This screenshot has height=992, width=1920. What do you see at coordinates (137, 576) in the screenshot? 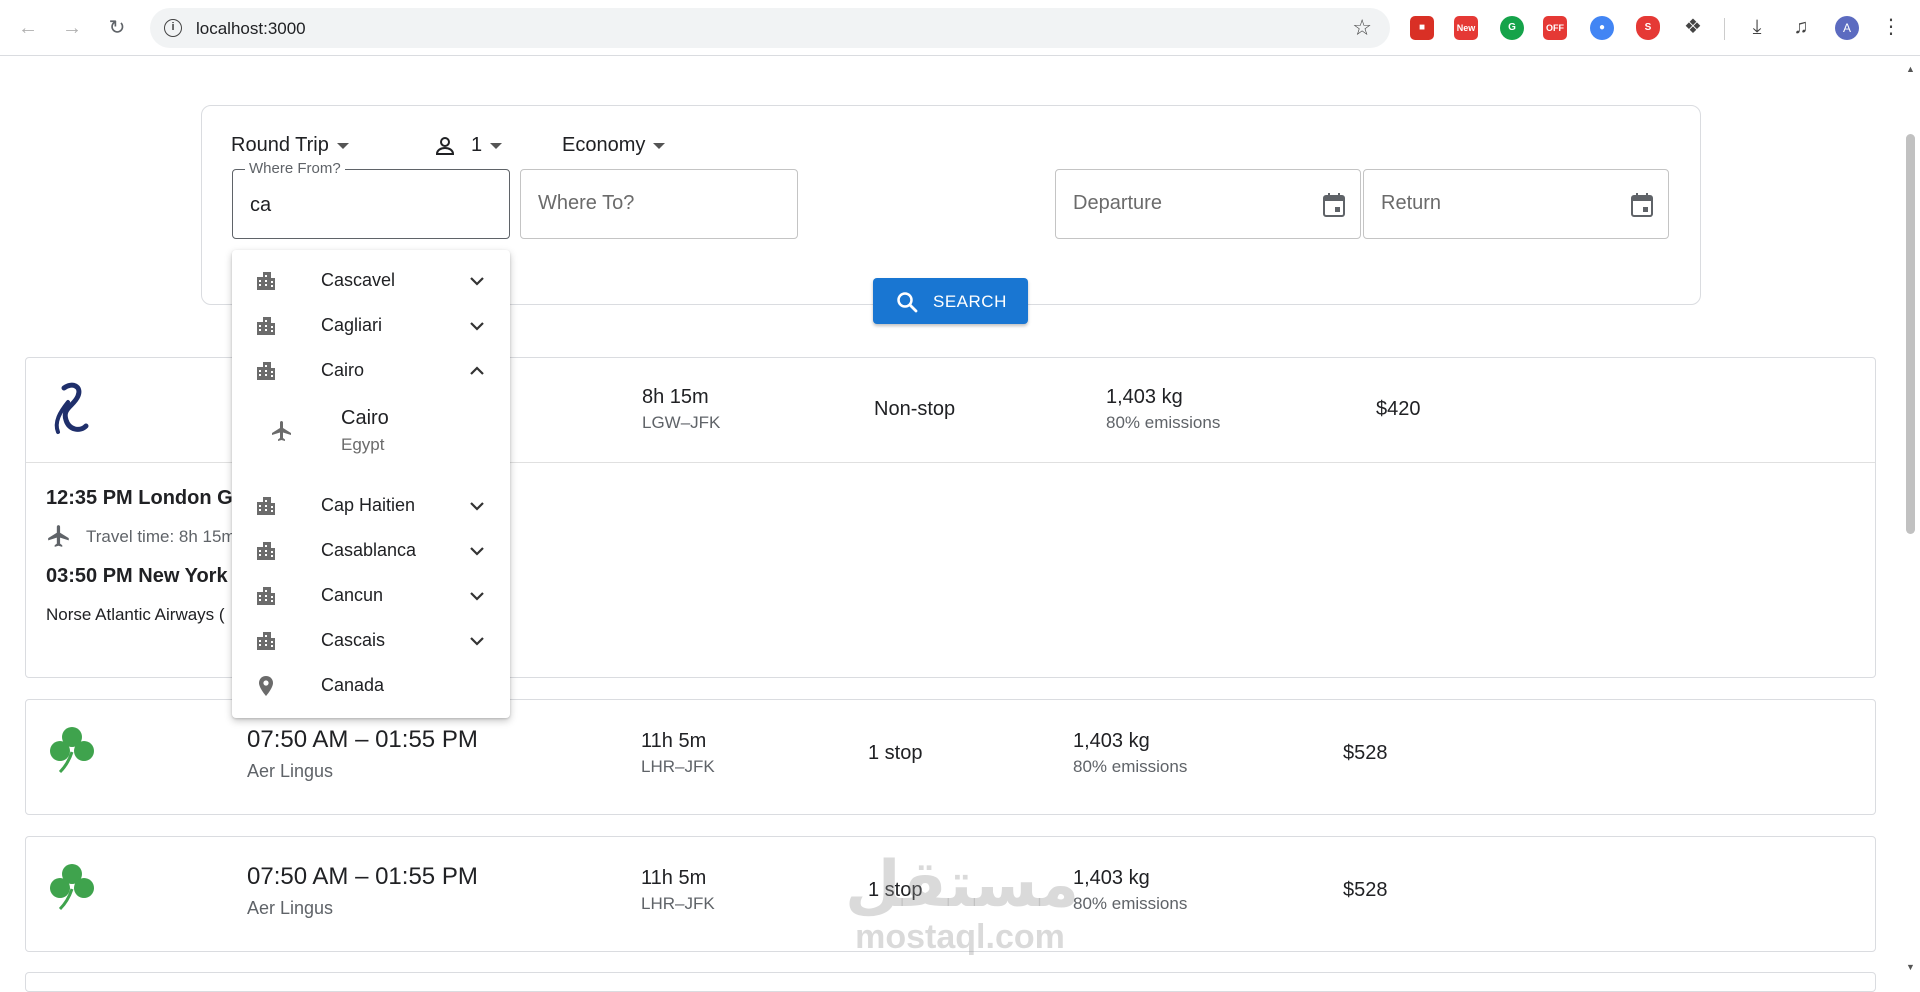
I see `arrival-detail: 03:50 PM New York` at bounding box center [137, 576].